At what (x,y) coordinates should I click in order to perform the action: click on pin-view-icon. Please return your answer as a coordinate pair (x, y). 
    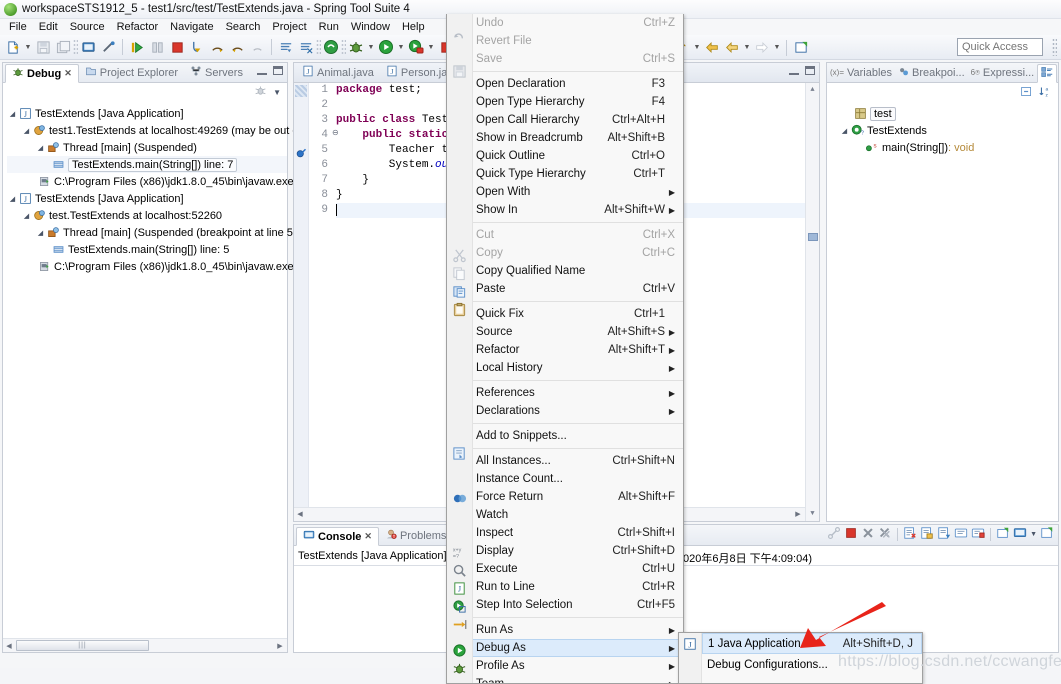
    Looking at the image, I should click on (1047, 534).